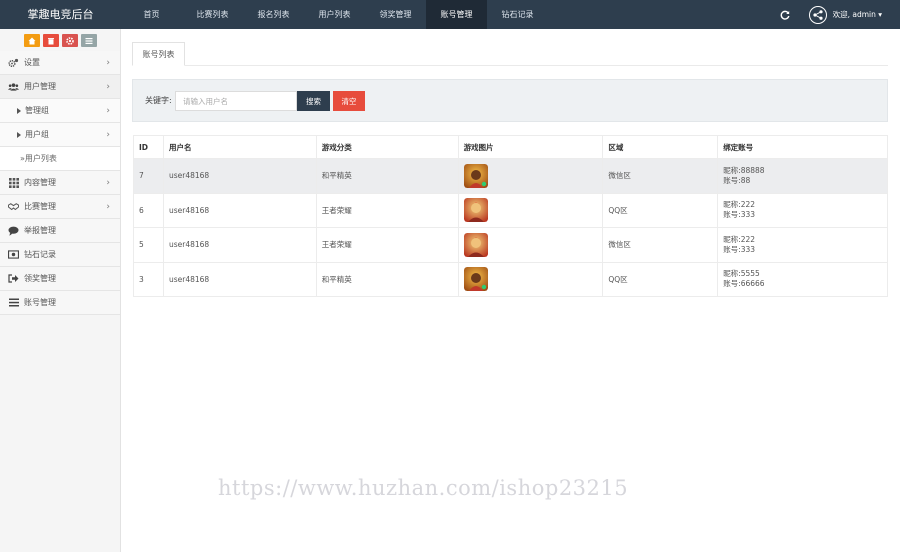  I want to click on signout-icon, so click(13, 278).